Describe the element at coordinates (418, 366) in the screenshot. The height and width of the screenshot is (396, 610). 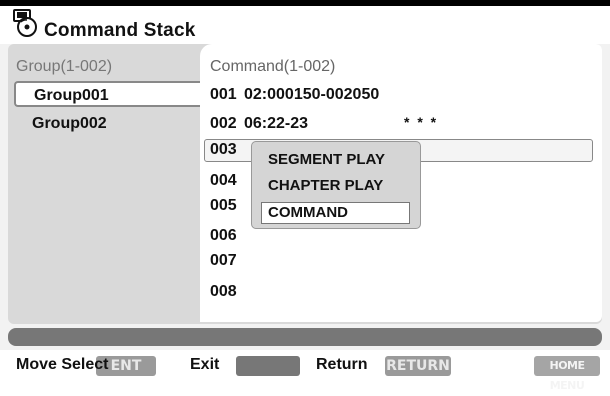
I see `return-key-icon: RETURN` at that location.